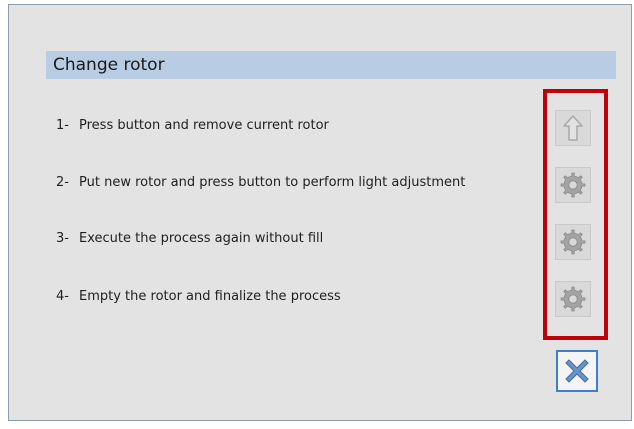 This screenshot has width=634, height=429. Describe the element at coordinates (62, 125) in the screenshot. I see `step-number: 1-` at that location.